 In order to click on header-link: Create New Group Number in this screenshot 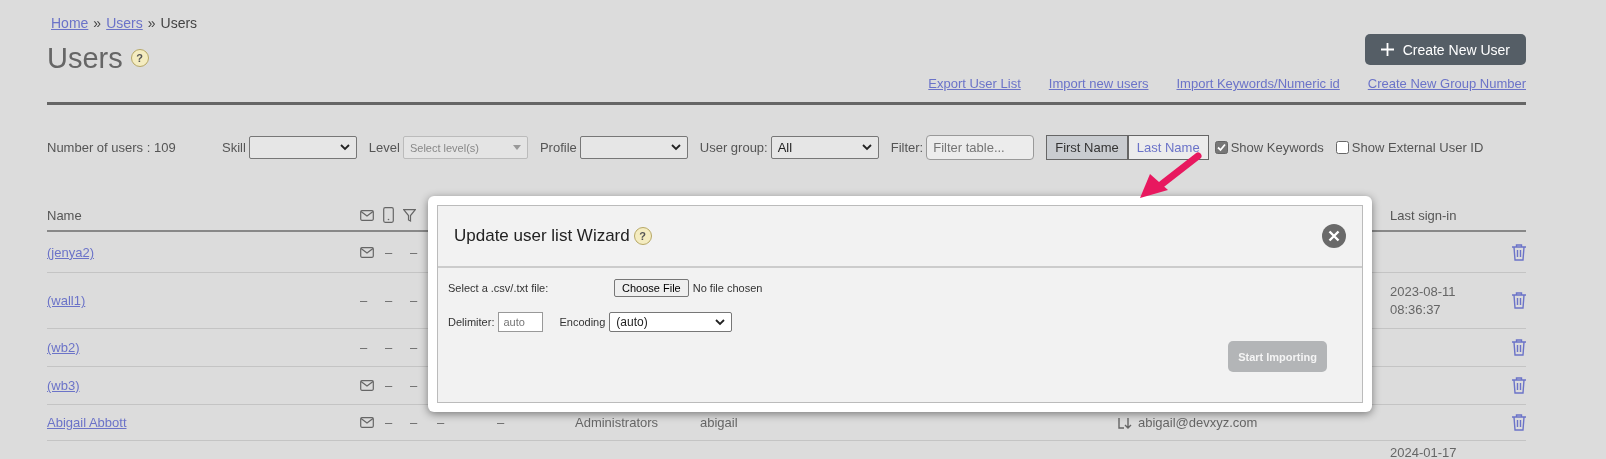, I will do `click(1446, 83)`.